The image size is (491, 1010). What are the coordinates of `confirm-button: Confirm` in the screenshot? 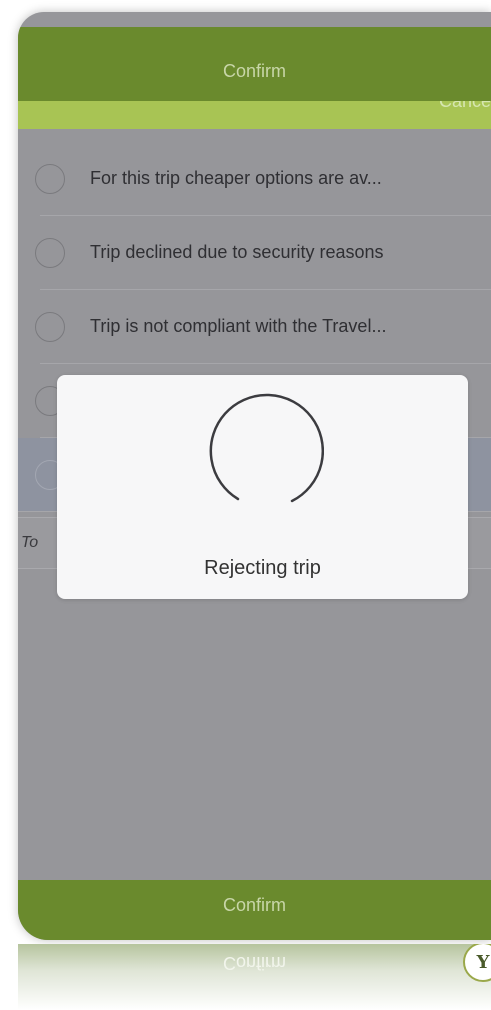 It's located at (254, 910).